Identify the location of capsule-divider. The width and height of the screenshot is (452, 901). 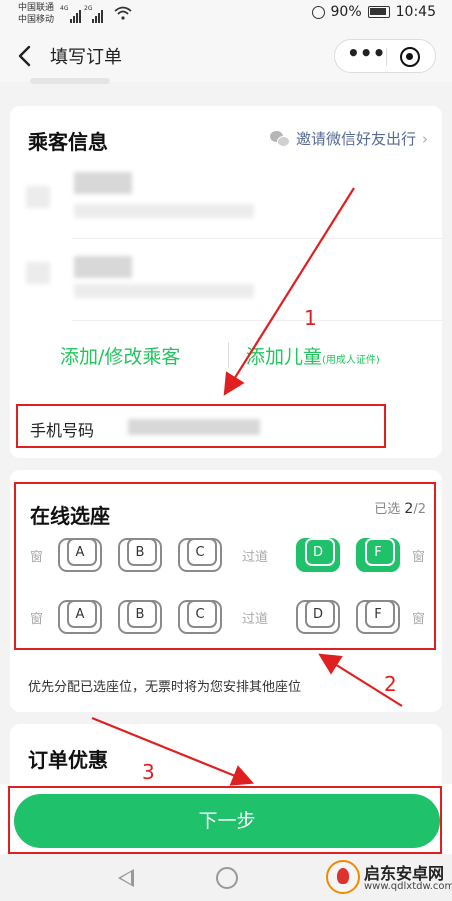
(386, 57).